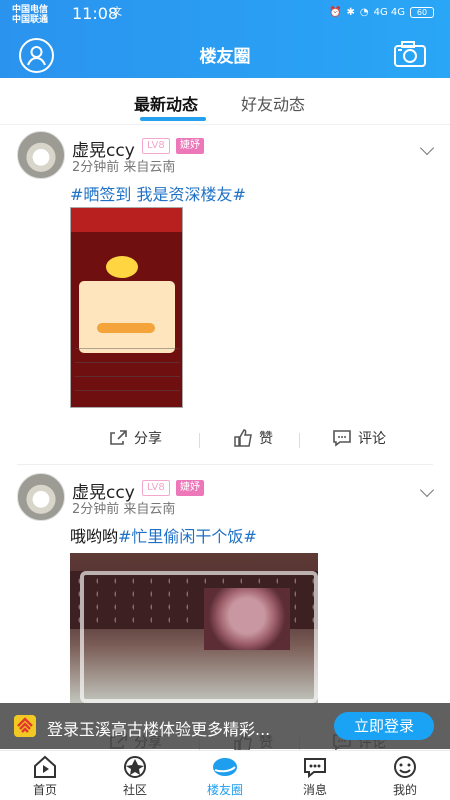 The image size is (450, 800). Describe the element at coordinates (44, 790) in the screenshot. I see `bottom-nav-label: 首页` at that location.